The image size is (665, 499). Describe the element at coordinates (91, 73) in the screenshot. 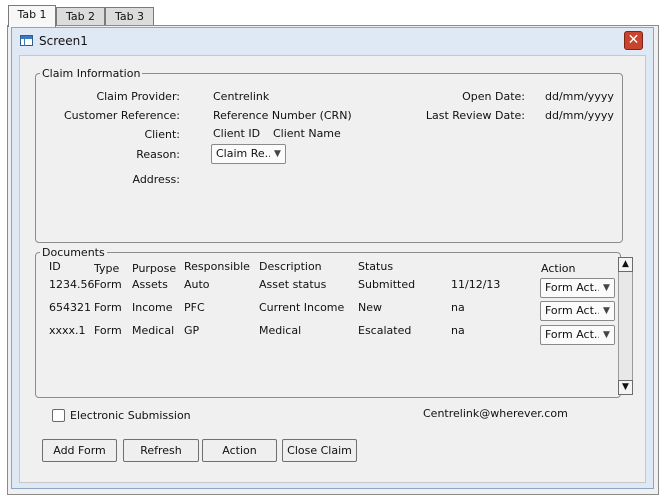

I see `claim-information-legend: Claim Information` at that location.